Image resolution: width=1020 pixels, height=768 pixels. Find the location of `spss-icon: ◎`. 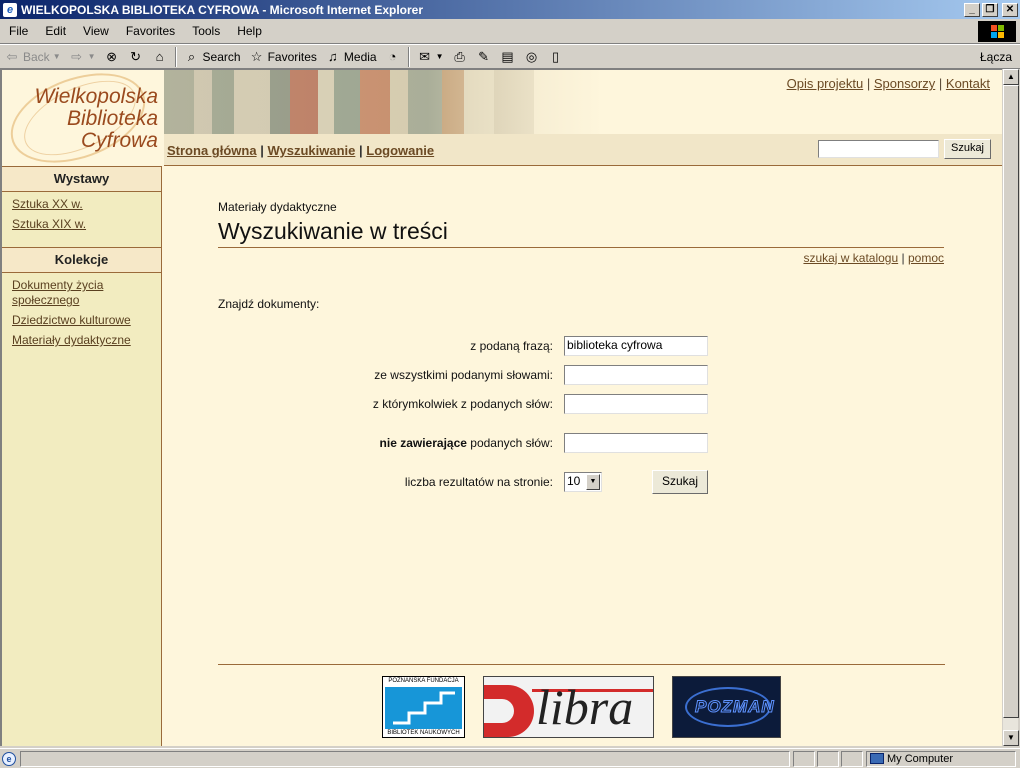

spss-icon: ◎ is located at coordinates (531, 56).